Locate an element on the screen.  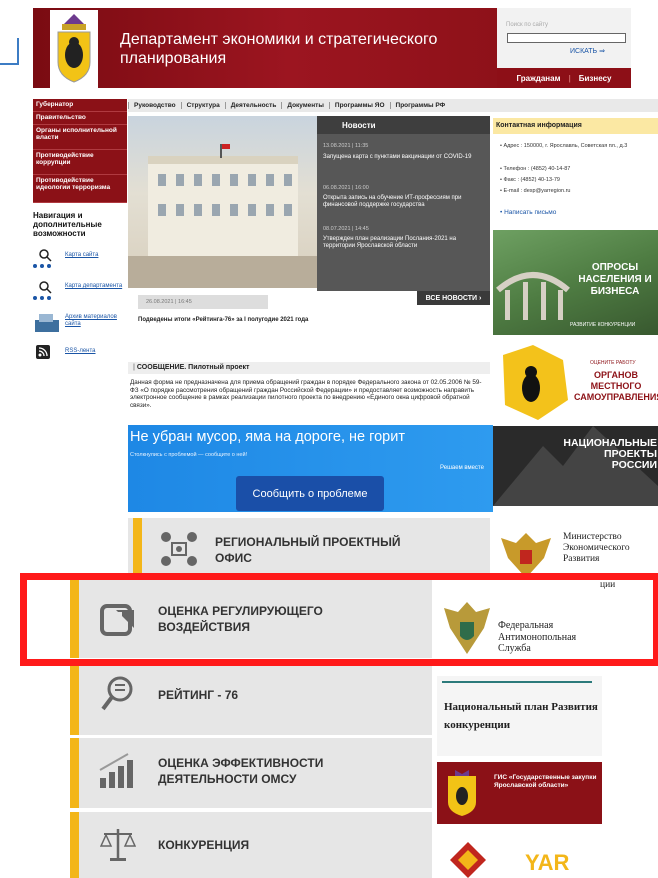
report-problem-title: Не убран мусор, яма на дороге, не горит is located at coordinates (267, 437).